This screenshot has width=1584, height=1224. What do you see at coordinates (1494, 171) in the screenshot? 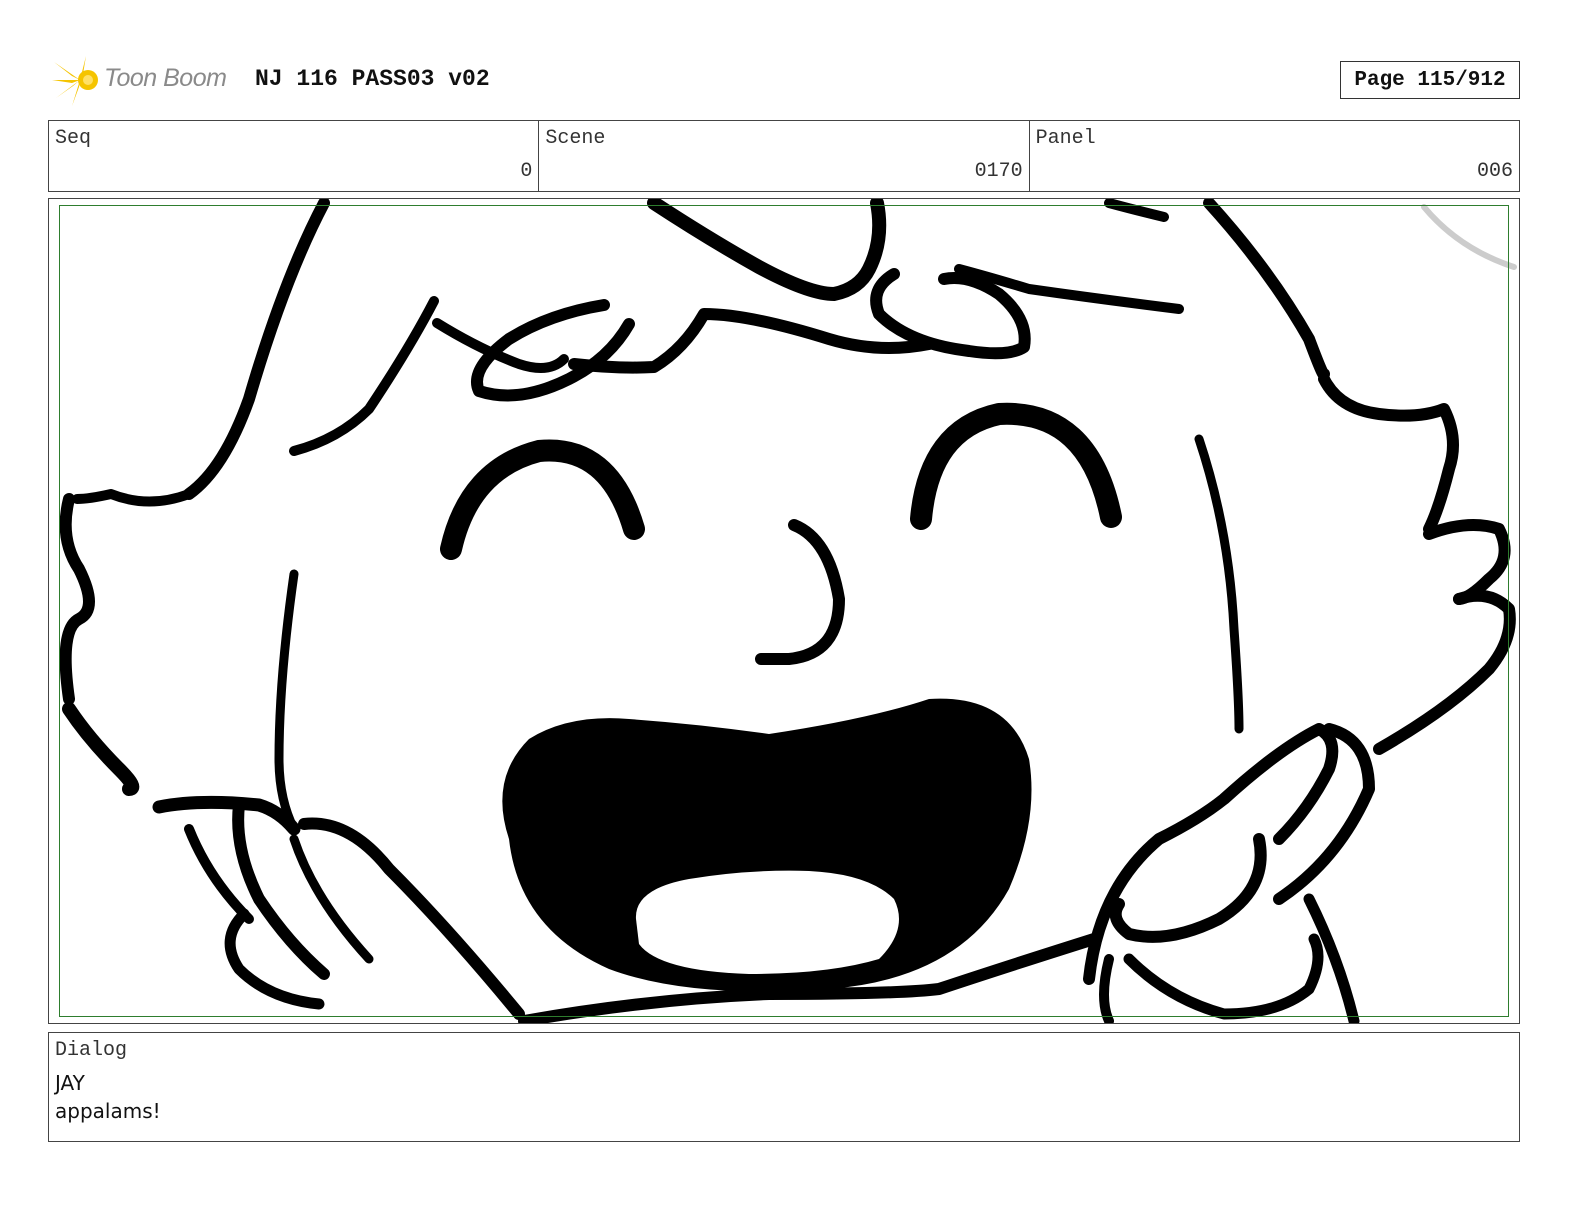
I see `panel-value: 006` at bounding box center [1494, 171].